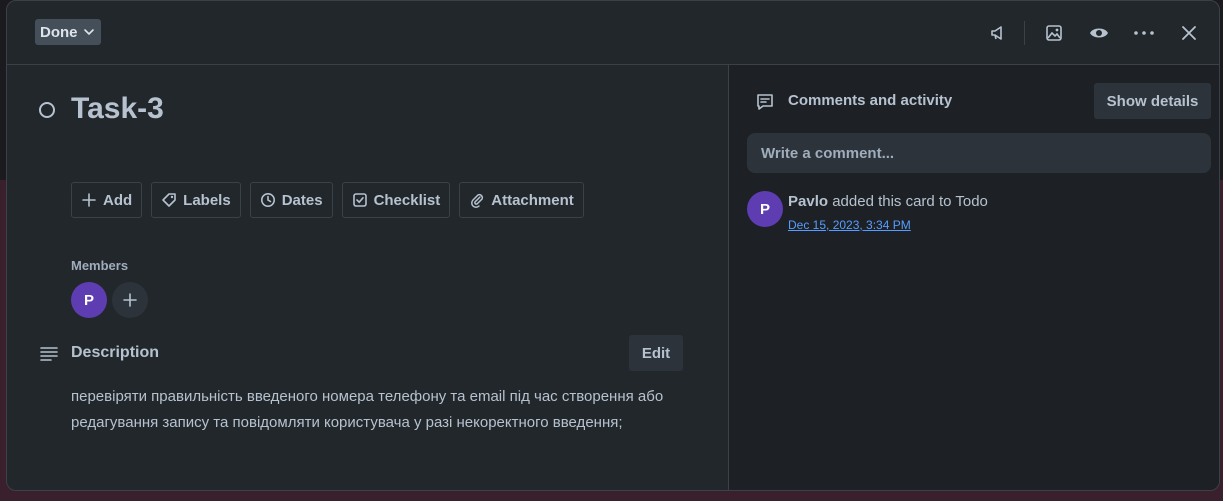 The image size is (1223, 501). What do you see at coordinates (1024, 33) in the screenshot?
I see `header-divider` at bounding box center [1024, 33].